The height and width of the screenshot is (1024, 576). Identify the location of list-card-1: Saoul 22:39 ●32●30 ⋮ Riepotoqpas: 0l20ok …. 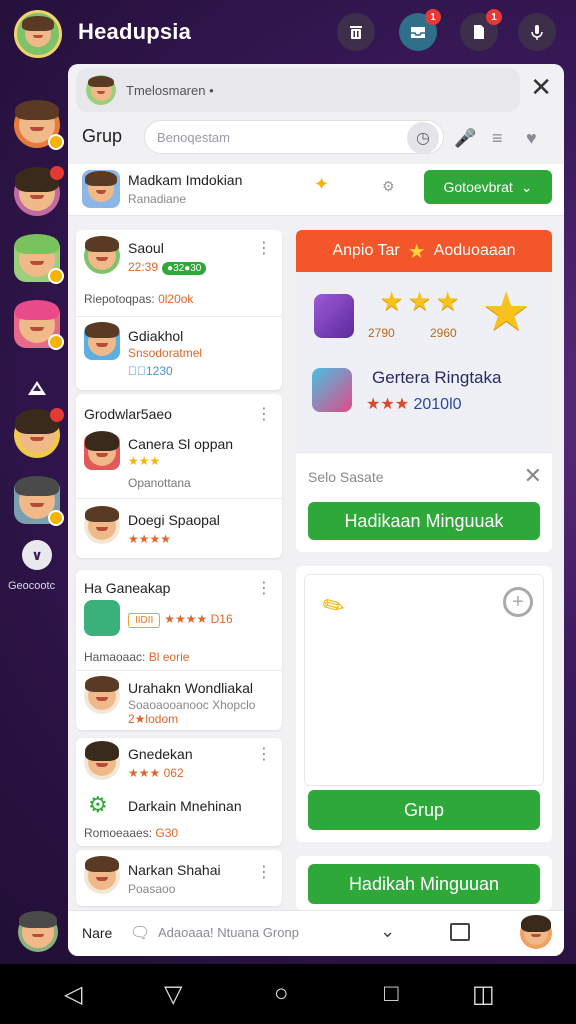
(179, 310).